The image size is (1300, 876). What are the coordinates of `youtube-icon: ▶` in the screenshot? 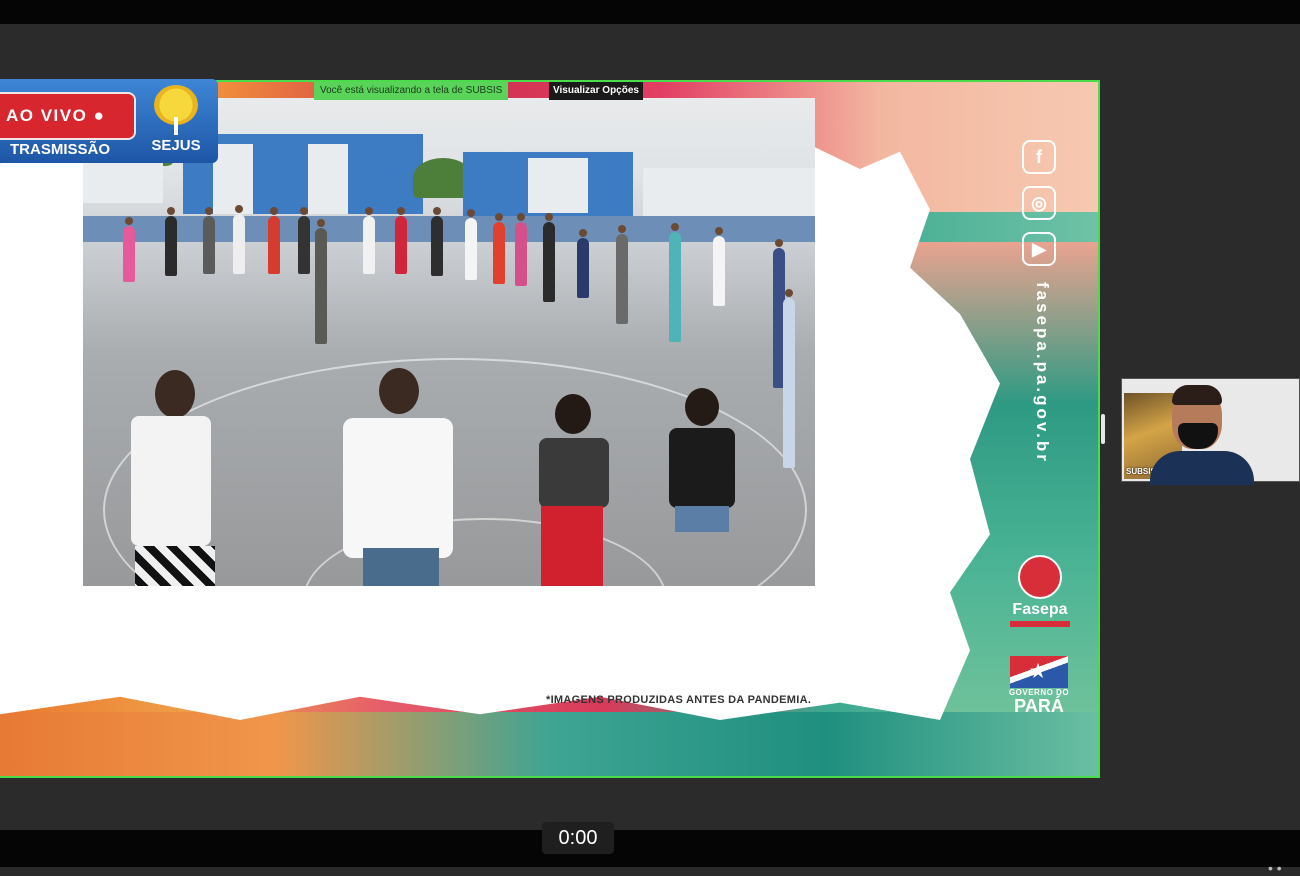 It's located at (1039, 249).